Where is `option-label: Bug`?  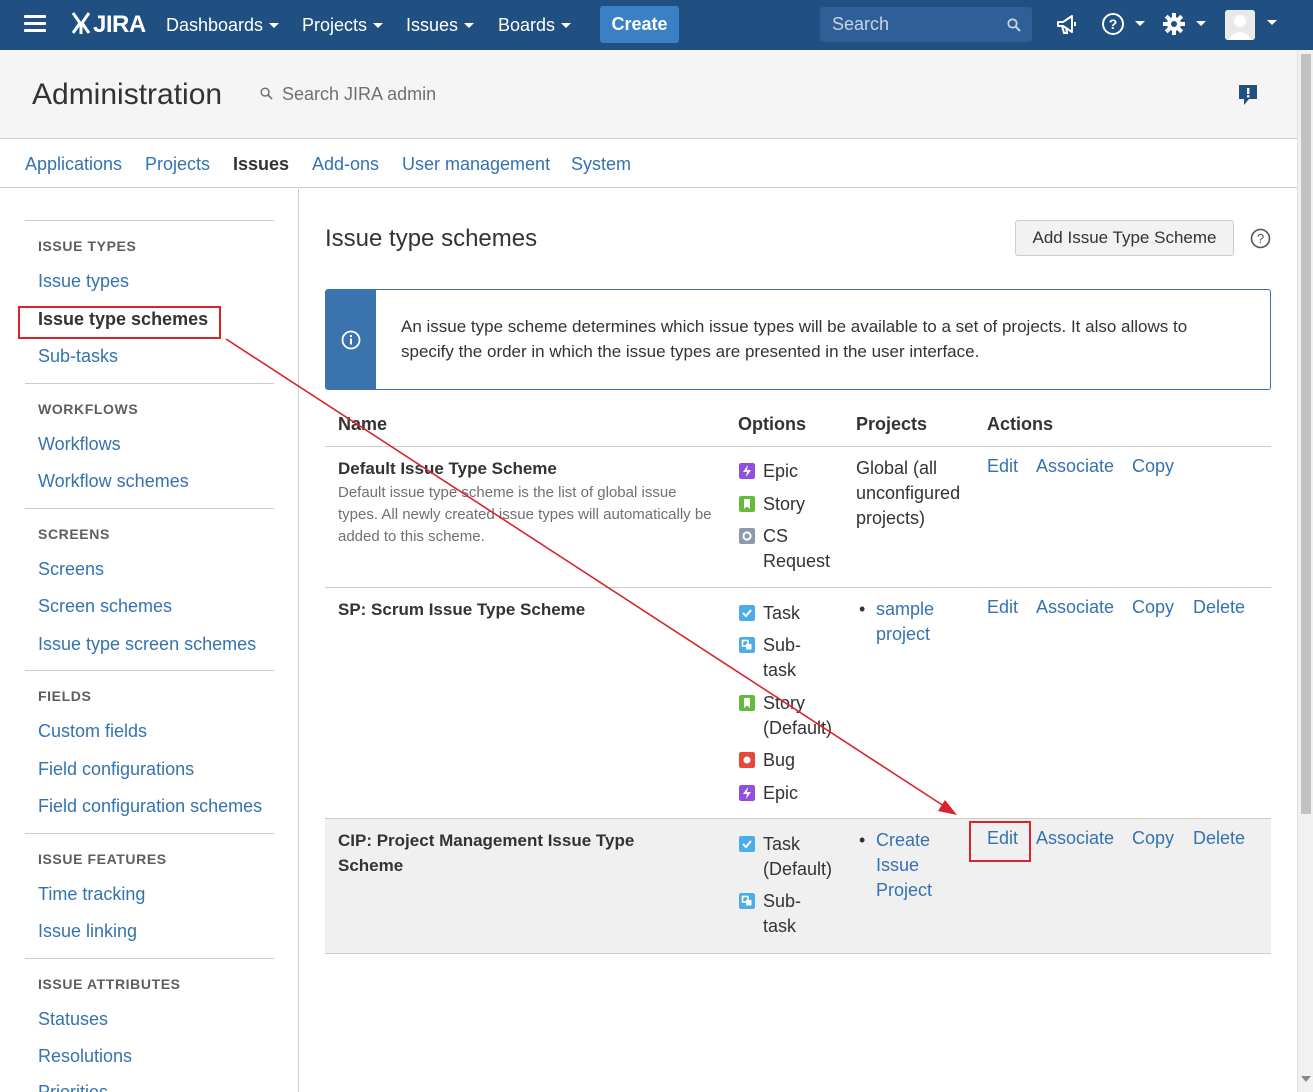 option-label: Bug is located at coordinates (779, 760).